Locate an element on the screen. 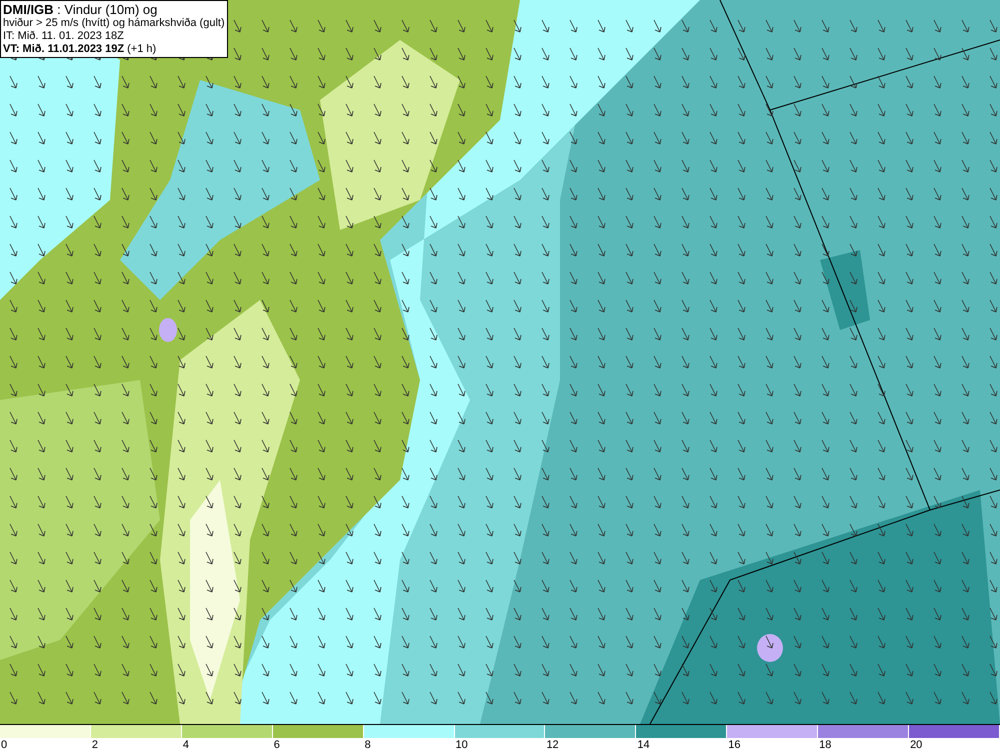  title-line: hviður > 25 m/s (hvítt) og hámarkshviða (gult) is located at coordinates (114, 23).